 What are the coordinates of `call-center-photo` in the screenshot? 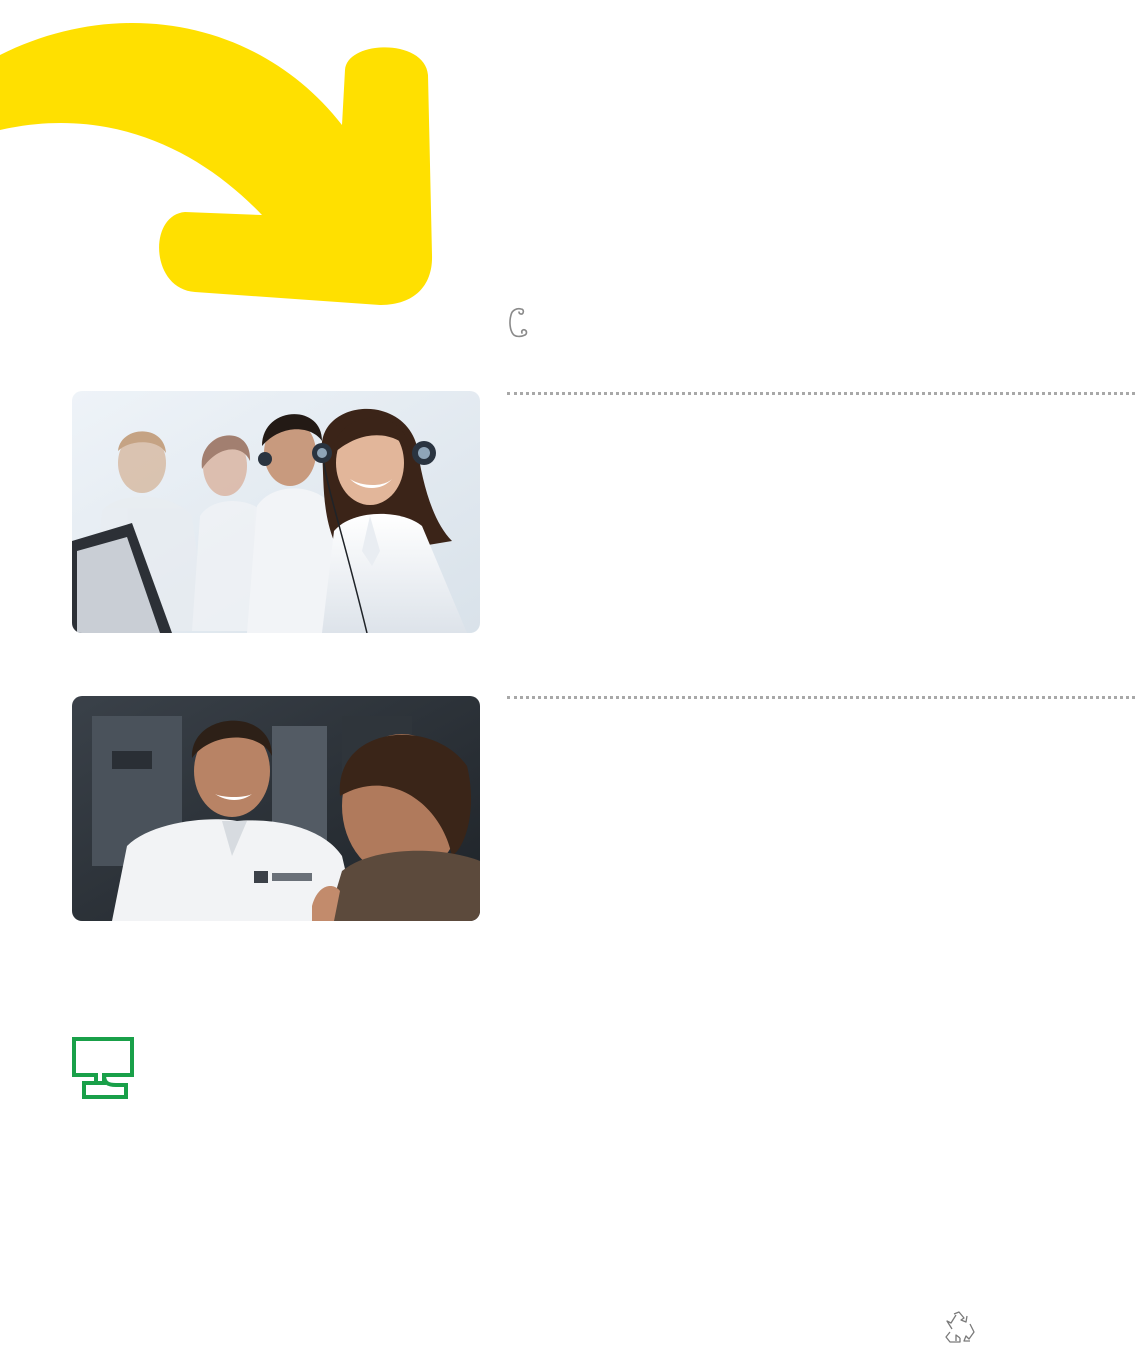 It's located at (276, 512).